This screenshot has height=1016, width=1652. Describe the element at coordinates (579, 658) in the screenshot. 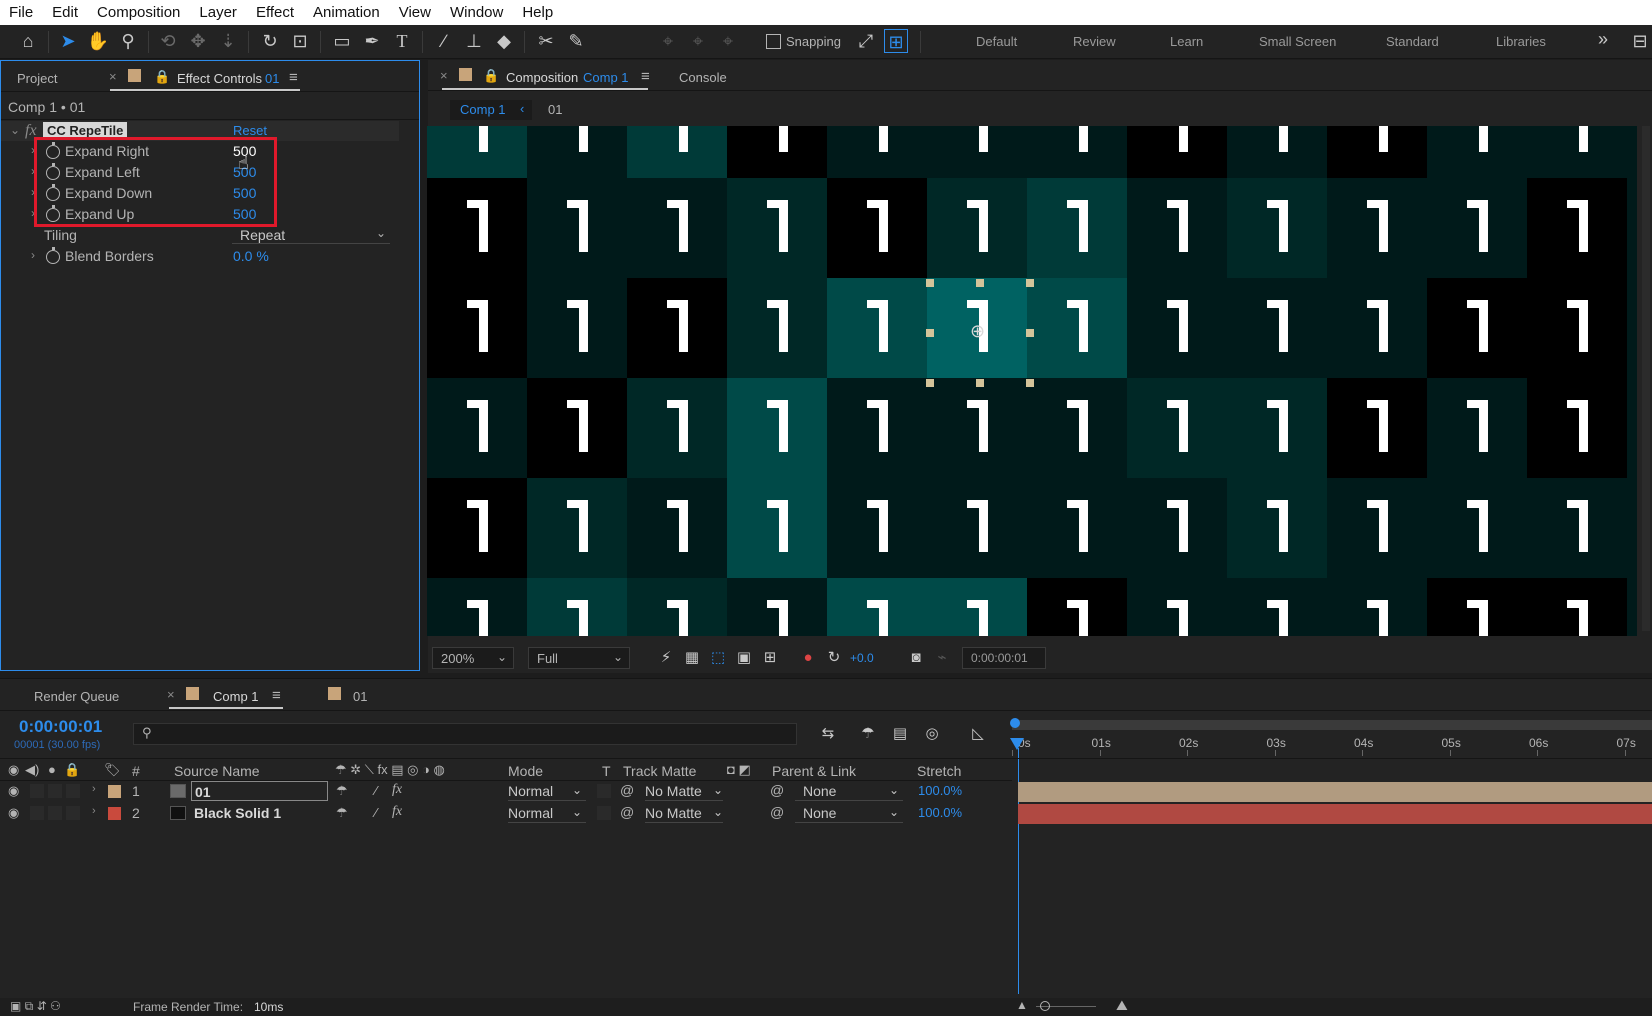

I see `resolution-dropdown: Full ⌄` at that location.